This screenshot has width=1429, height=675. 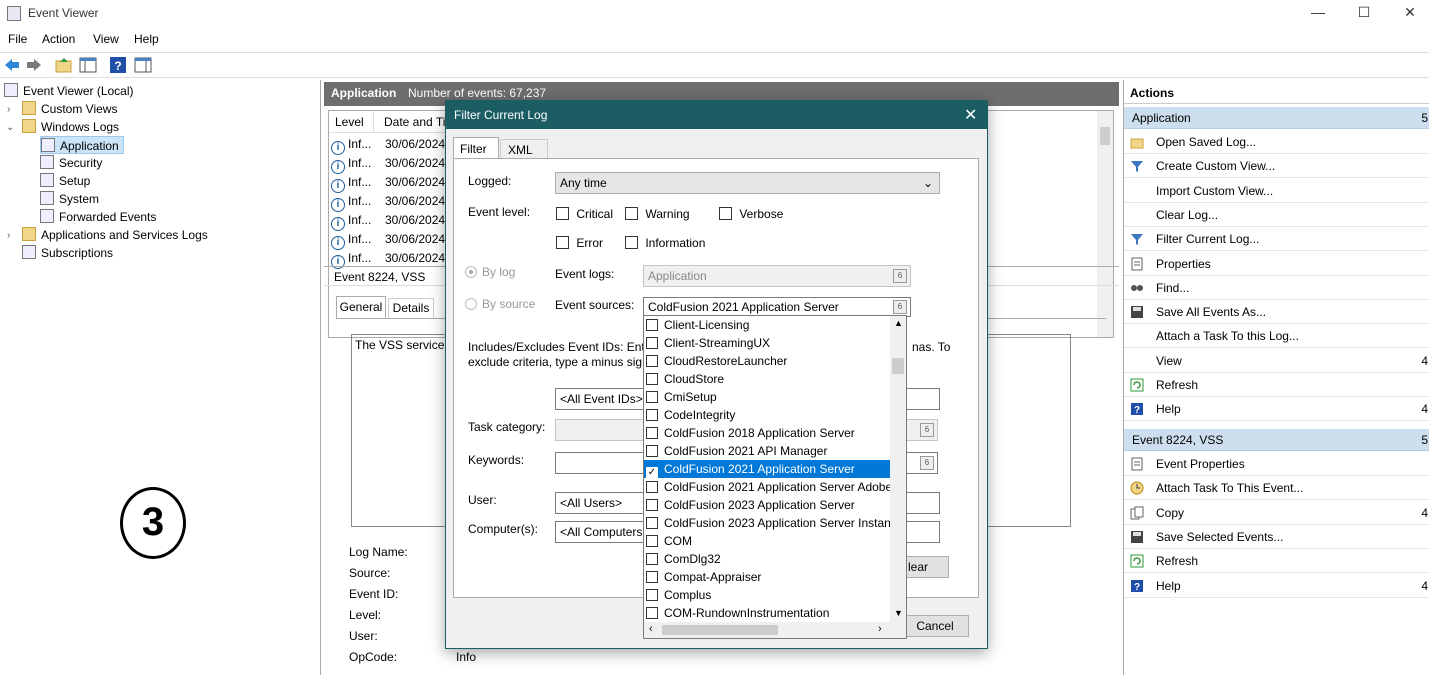 What do you see at coordinates (69, 91) in the screenshot?
I see `tree-item-root: Event Viewer (Local)` at bounding box center [69, 91].